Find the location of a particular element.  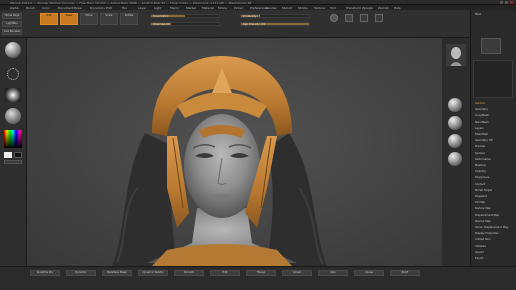

tool-menu-nanomesh: NanoMesh is located at coordinates (482, 122).